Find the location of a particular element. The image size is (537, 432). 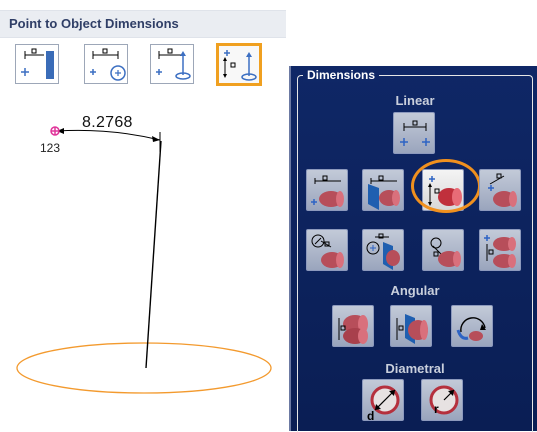

edge-cylinder-icon is located at coordinates (384, 192).